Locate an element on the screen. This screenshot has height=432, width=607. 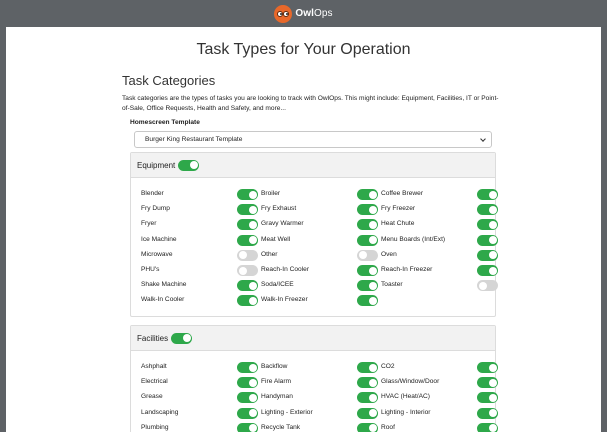
task-type-item: Ashphalt is located at coordinates (201, 367).